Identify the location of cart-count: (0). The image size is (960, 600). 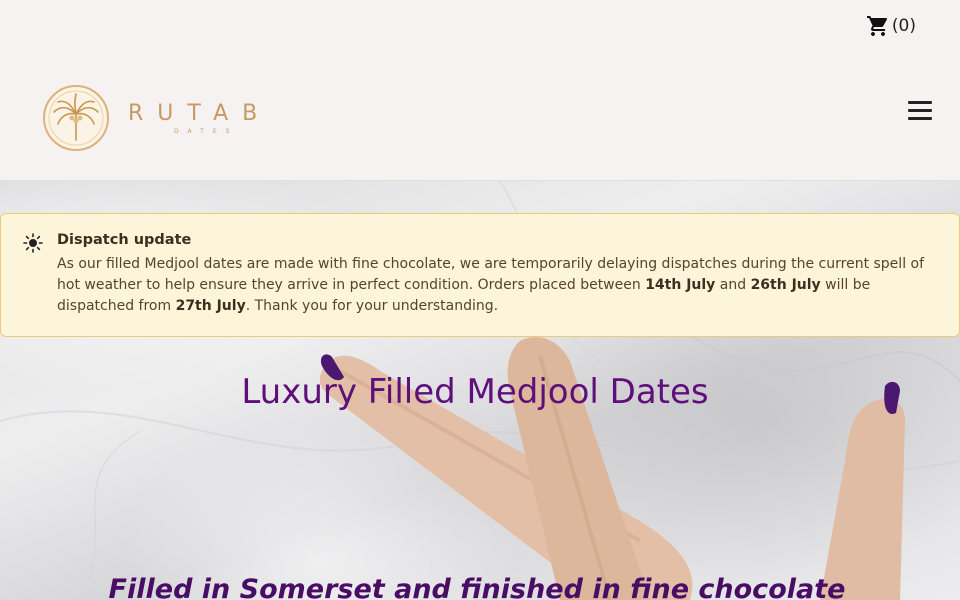
(903, 26).